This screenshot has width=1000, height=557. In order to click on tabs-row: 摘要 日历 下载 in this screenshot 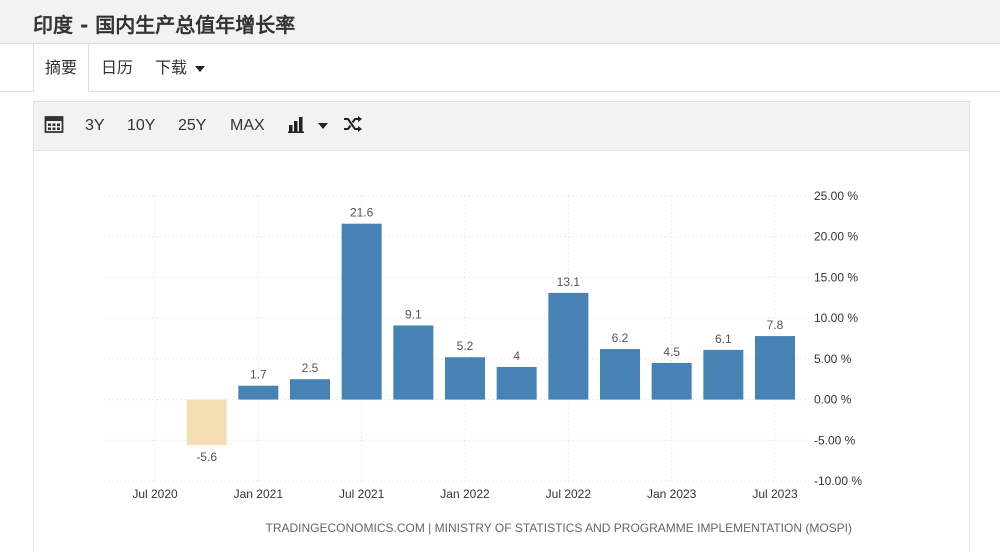, I will do `click(500, 68)`.